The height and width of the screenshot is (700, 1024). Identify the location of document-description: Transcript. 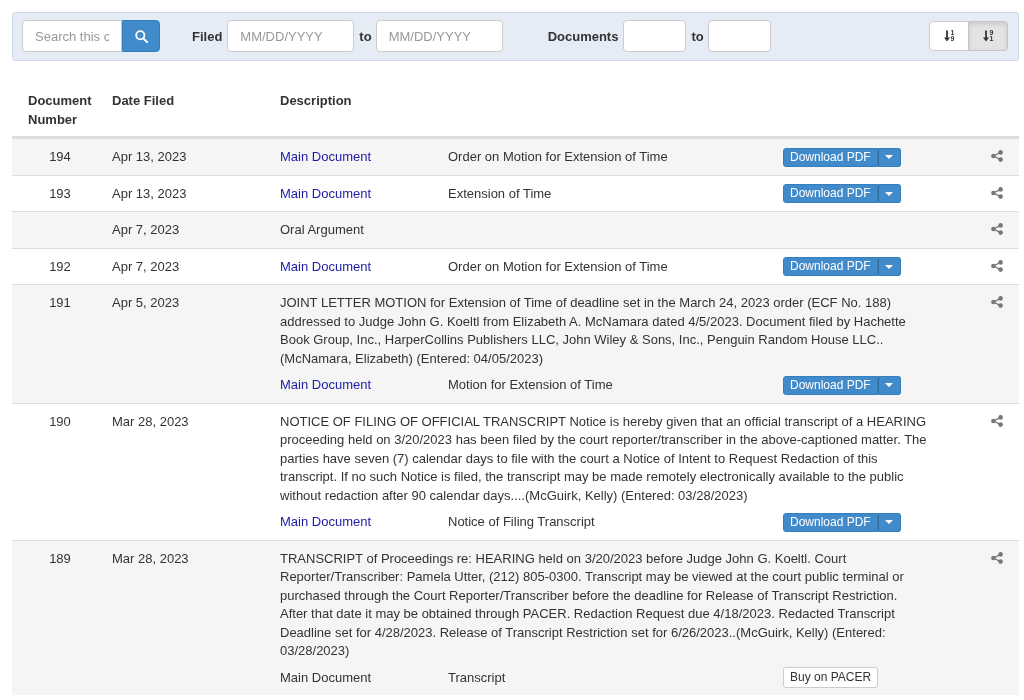
(477, 677).